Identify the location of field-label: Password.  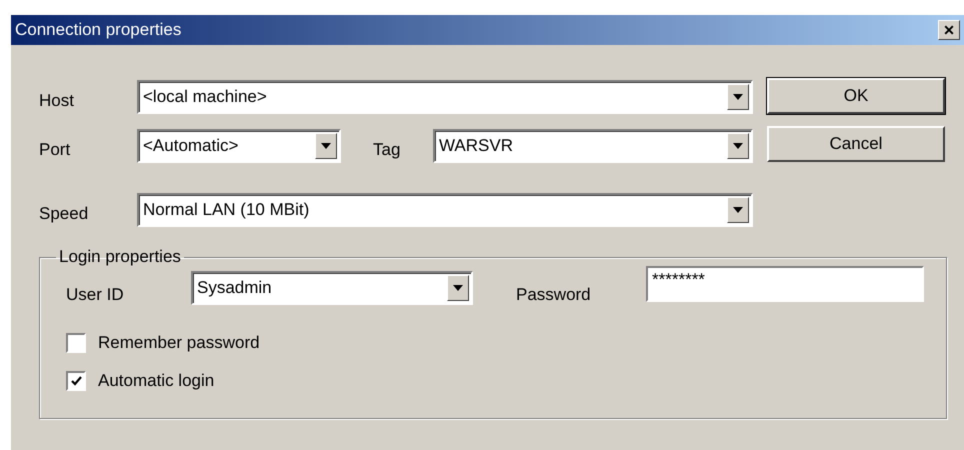
(553, 294).